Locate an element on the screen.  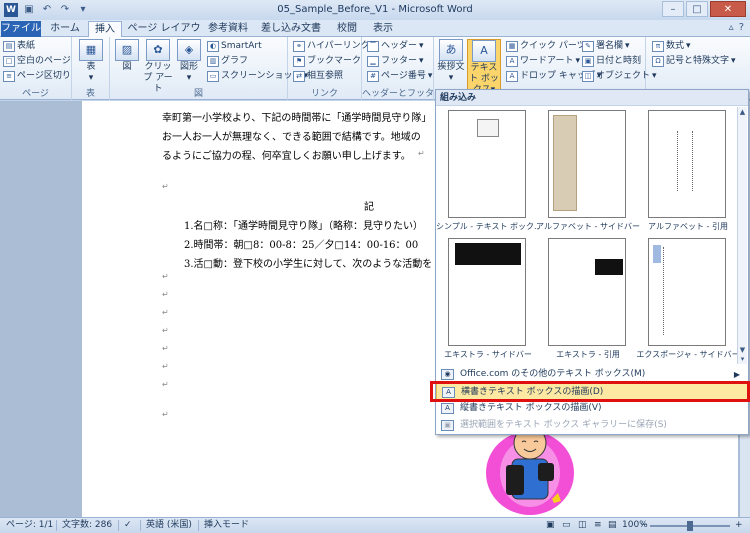
gallery-thumb-exposure-sidebar: エクスポージャ - サイドバー is located at coordinates (688, 301).